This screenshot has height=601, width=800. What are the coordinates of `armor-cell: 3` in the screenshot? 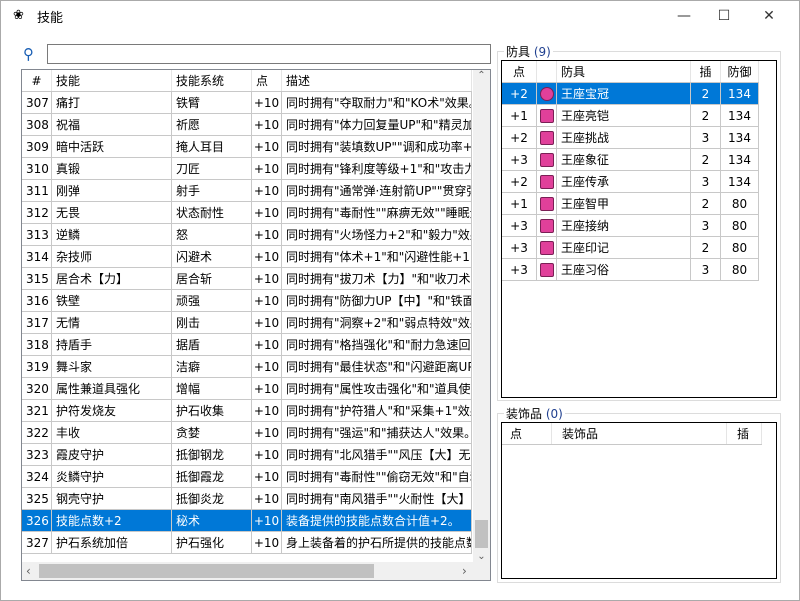 It's located at (706, 137).